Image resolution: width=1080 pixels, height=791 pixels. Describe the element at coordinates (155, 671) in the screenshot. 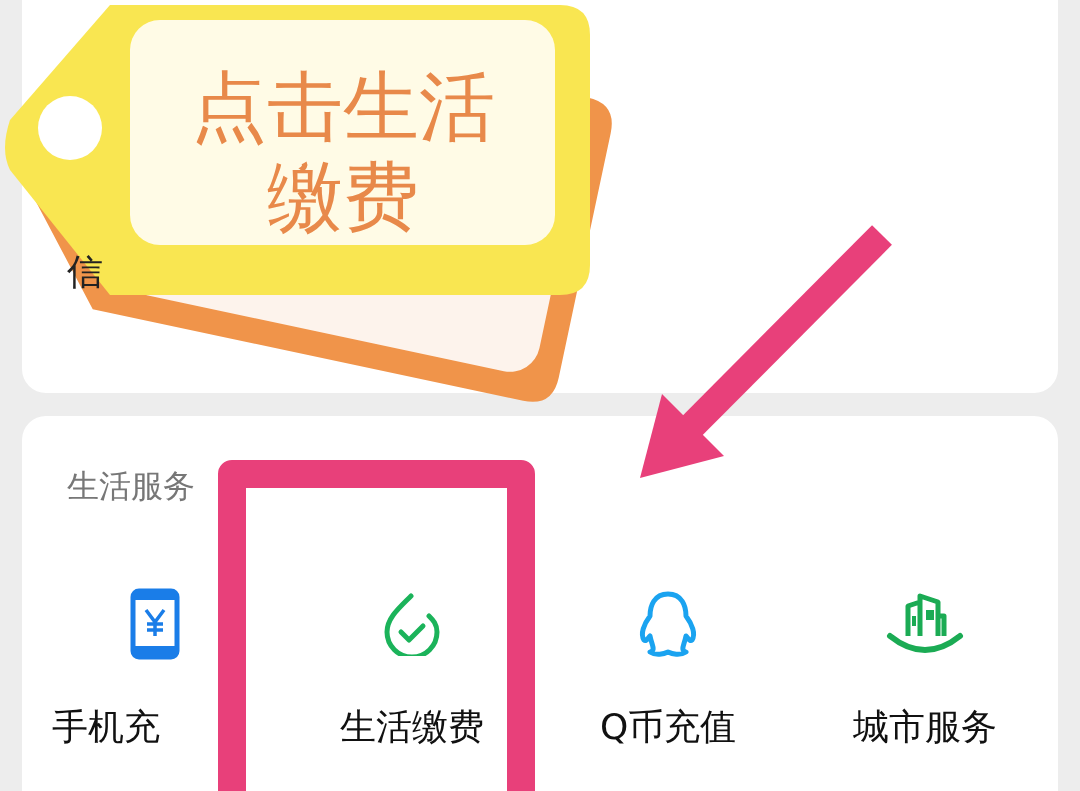

I see `service-item: 手机充` at that location.